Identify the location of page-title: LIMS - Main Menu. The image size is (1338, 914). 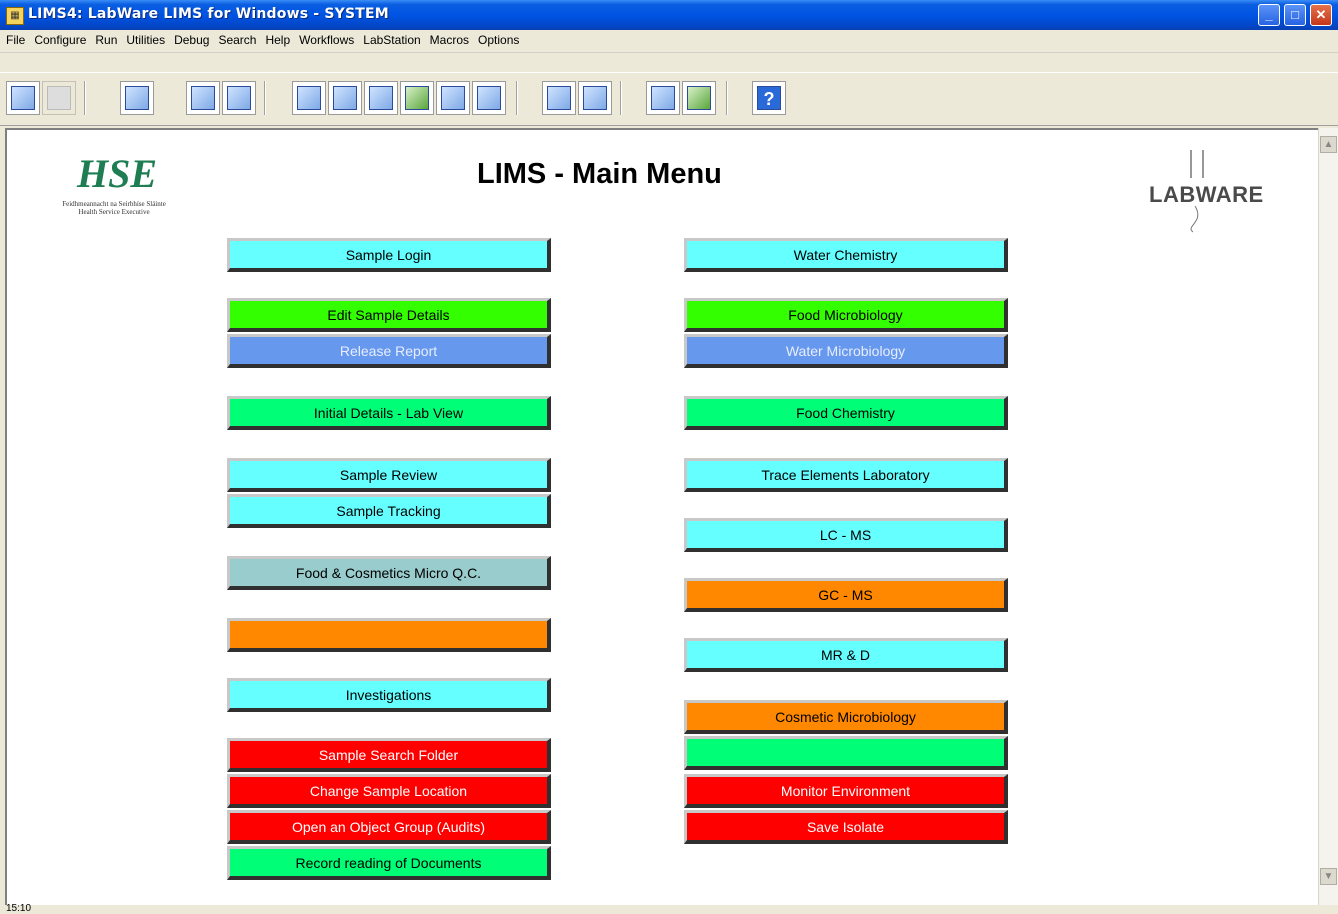
(599, 174).